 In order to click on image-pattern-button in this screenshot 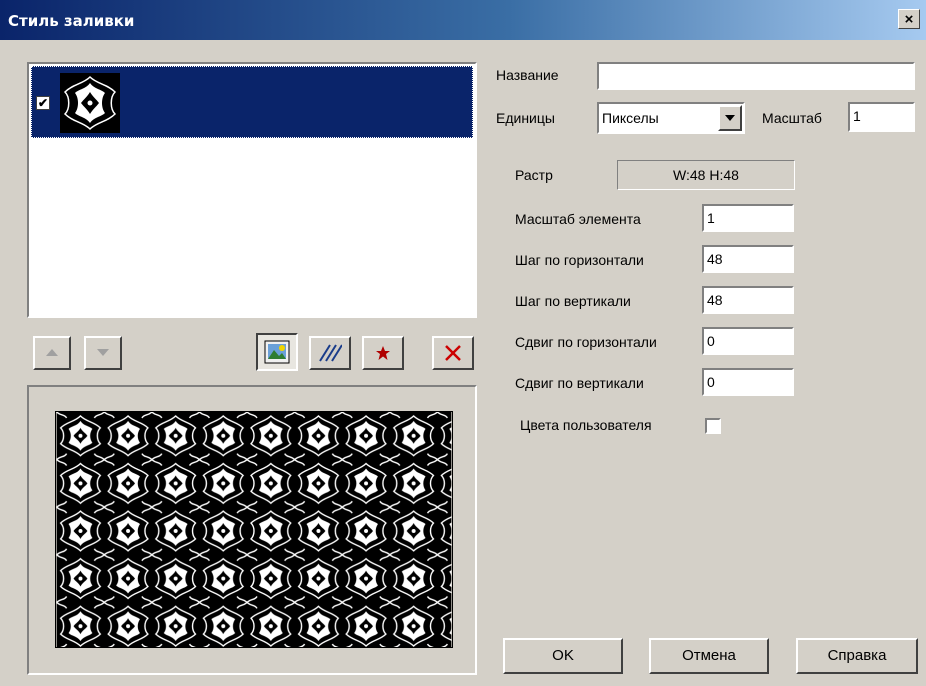, I will do `click(277, 352)`.